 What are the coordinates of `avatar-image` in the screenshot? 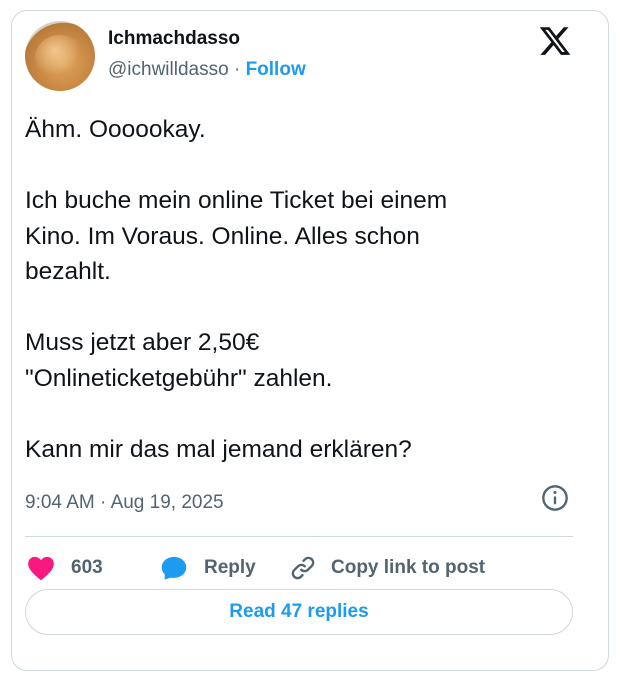 It's located at (60, 57).